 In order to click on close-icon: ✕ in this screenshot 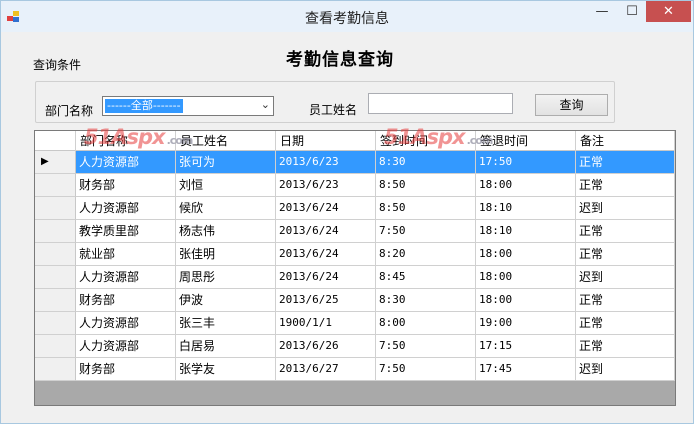, I will do `click(668, 11)`.